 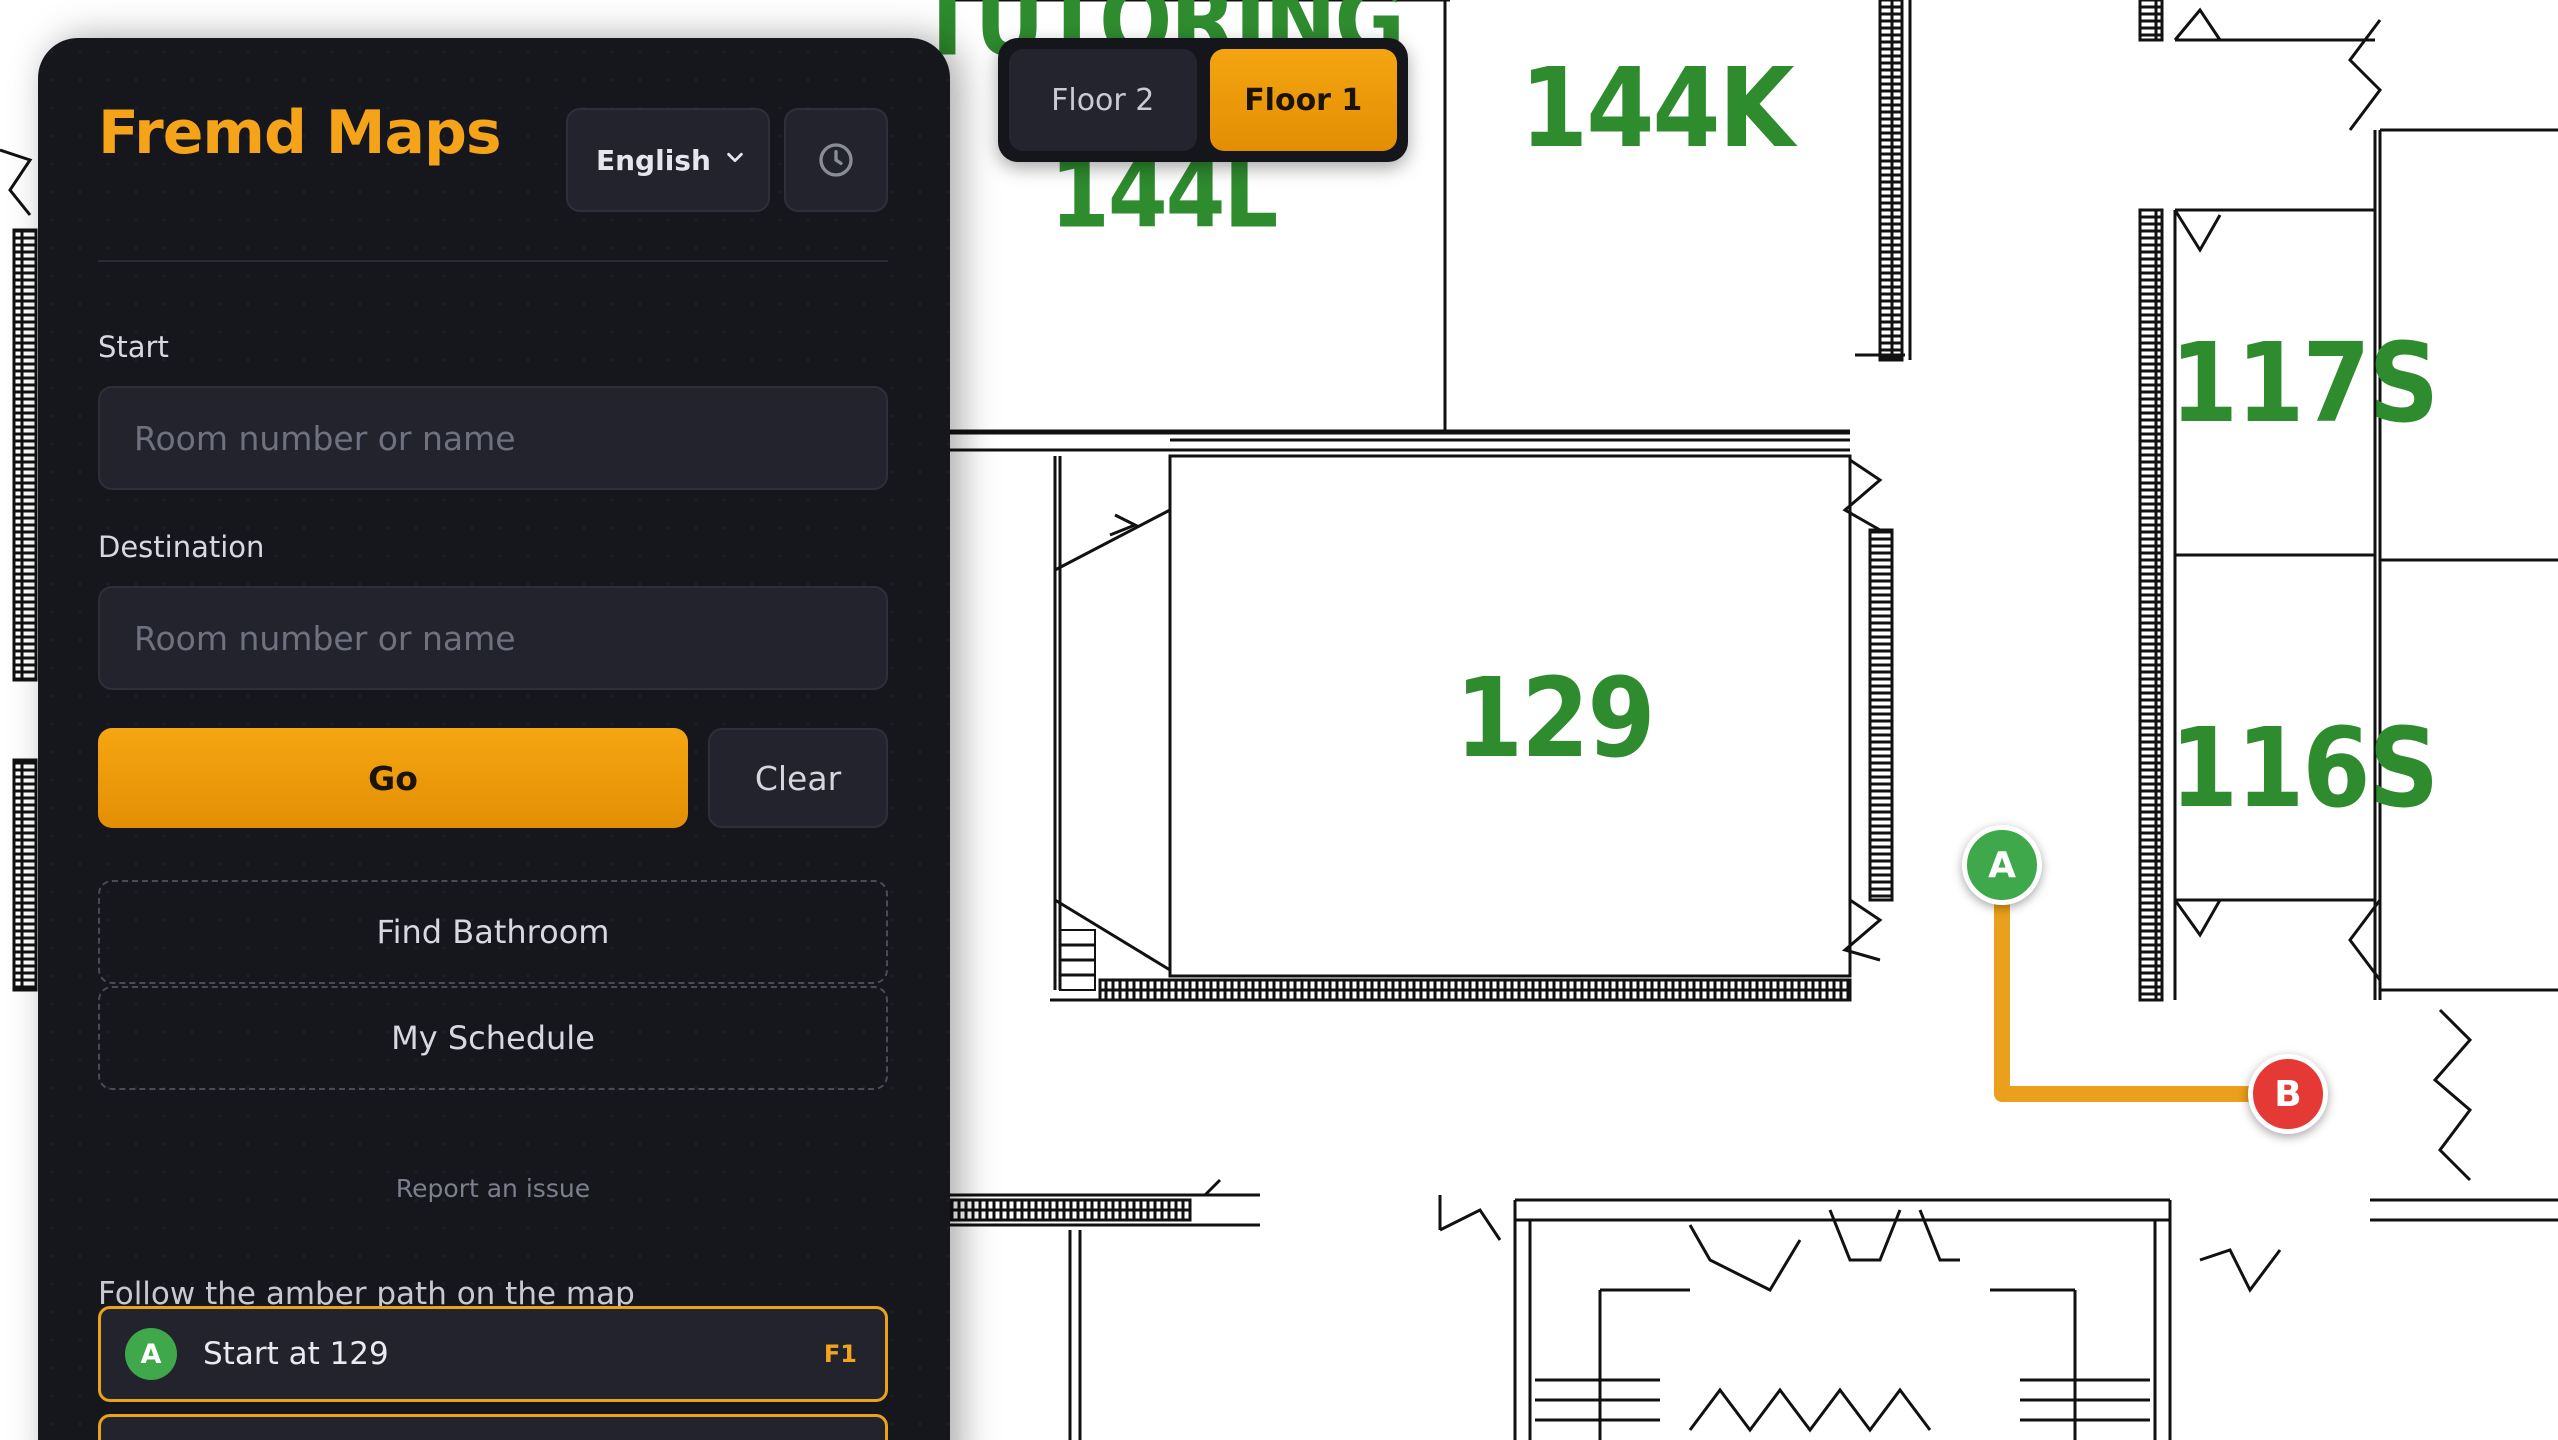 What do you see at coordinates (2288, 1094) in the screenshot?
I see `route-end-marker: B` at bounding box center [2288, 1094].